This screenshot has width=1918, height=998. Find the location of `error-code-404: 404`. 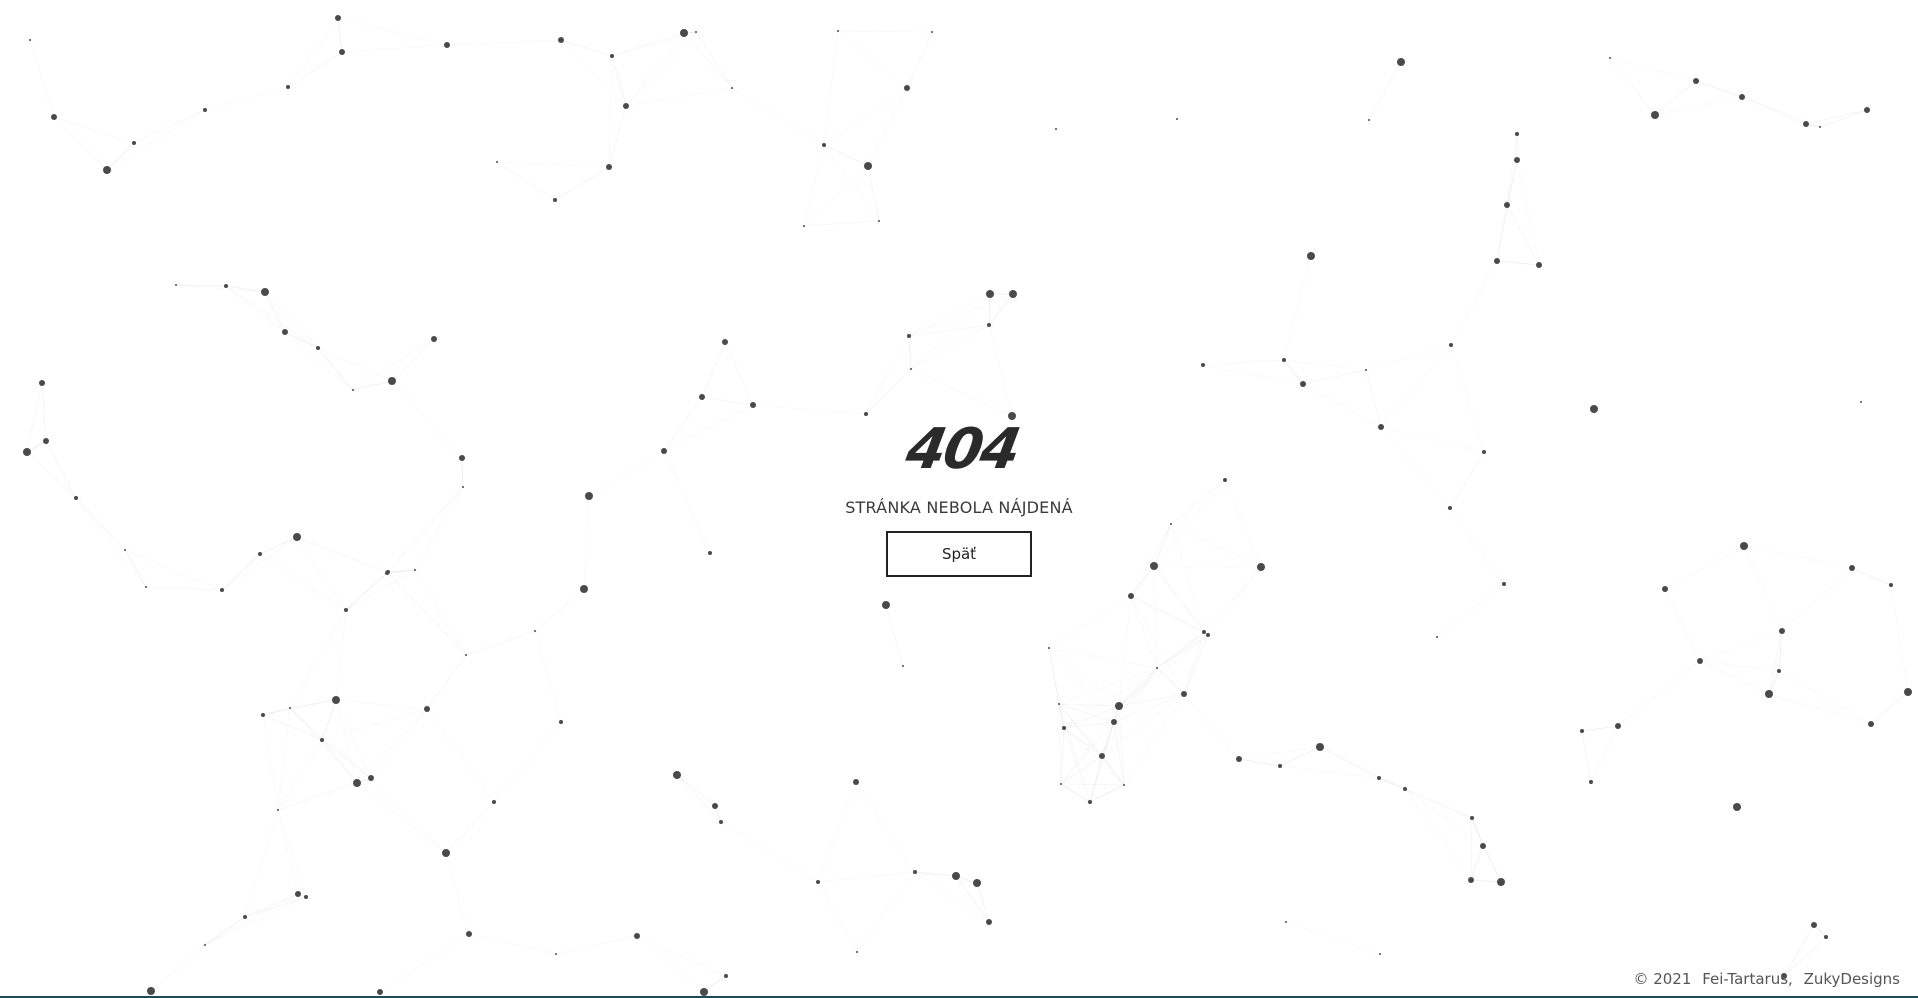

error-code-404: 404 is located at coordinates (962, 449).